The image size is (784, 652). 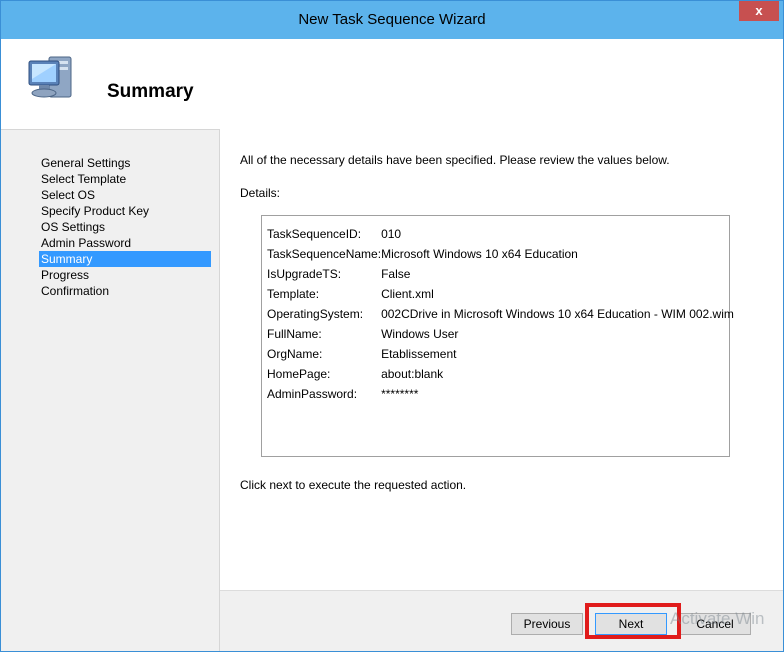 I want to click on details-value: Etablissement, so click(x=419, y=354).